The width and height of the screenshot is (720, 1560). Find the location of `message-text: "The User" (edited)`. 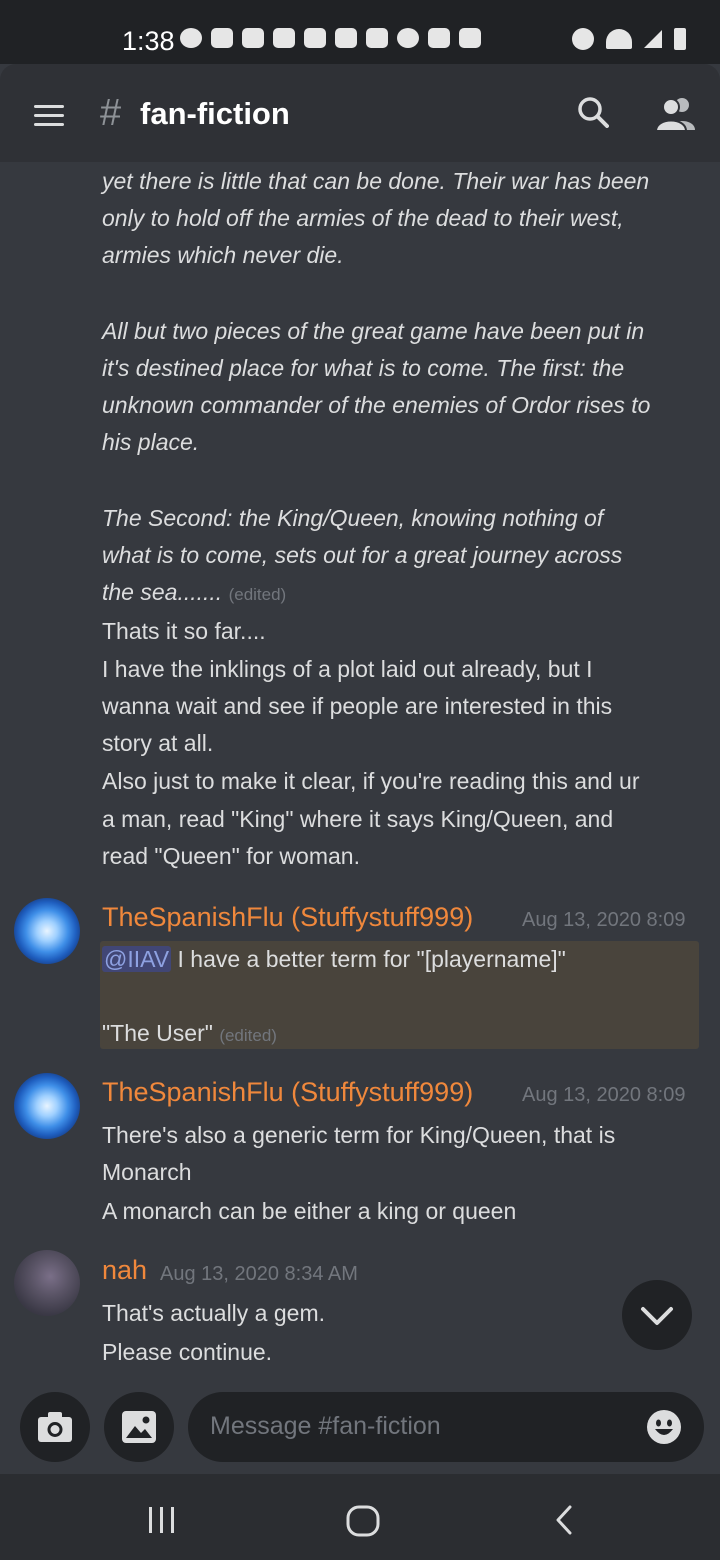

message-text: "The User" (edited) is located at coordinates (189, 1033).